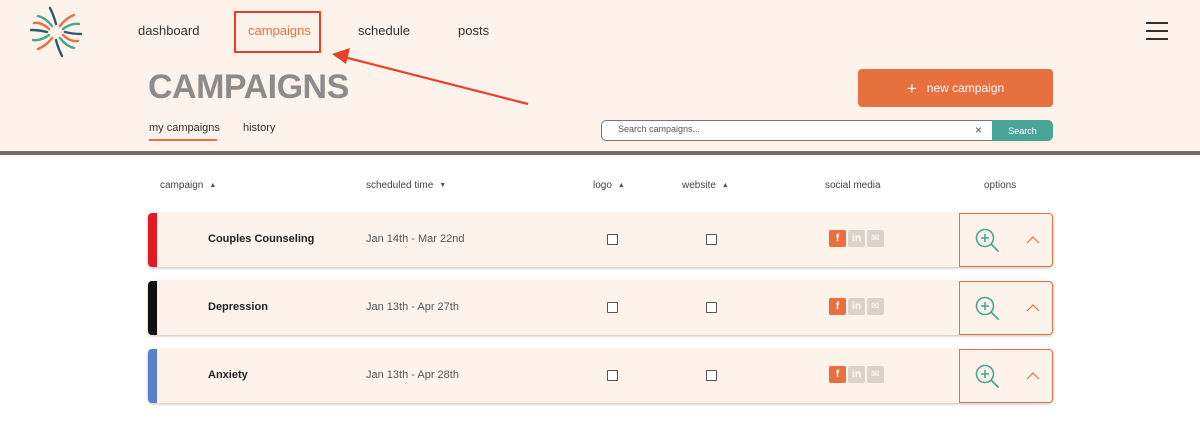  What do you see at coordinates (188, 185) in the screenshot?
I see `column-header-campaign: campaign ▲` at bounding box center [188, 185].